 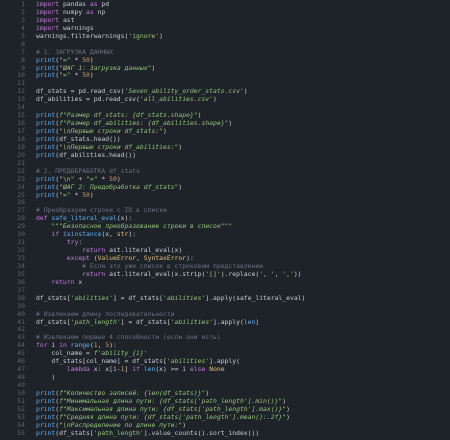 I want to click on code-token: x: x[i-, so click(x=105, y=369).